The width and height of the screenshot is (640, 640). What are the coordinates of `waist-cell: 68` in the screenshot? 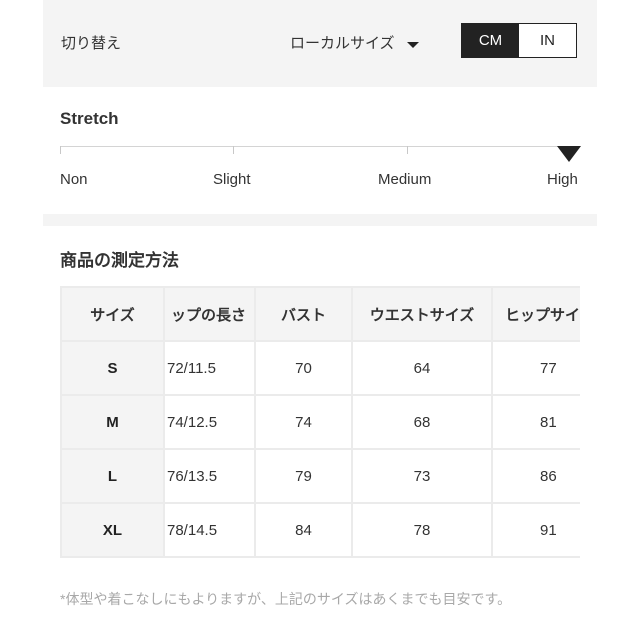 It's located at (422, 422).